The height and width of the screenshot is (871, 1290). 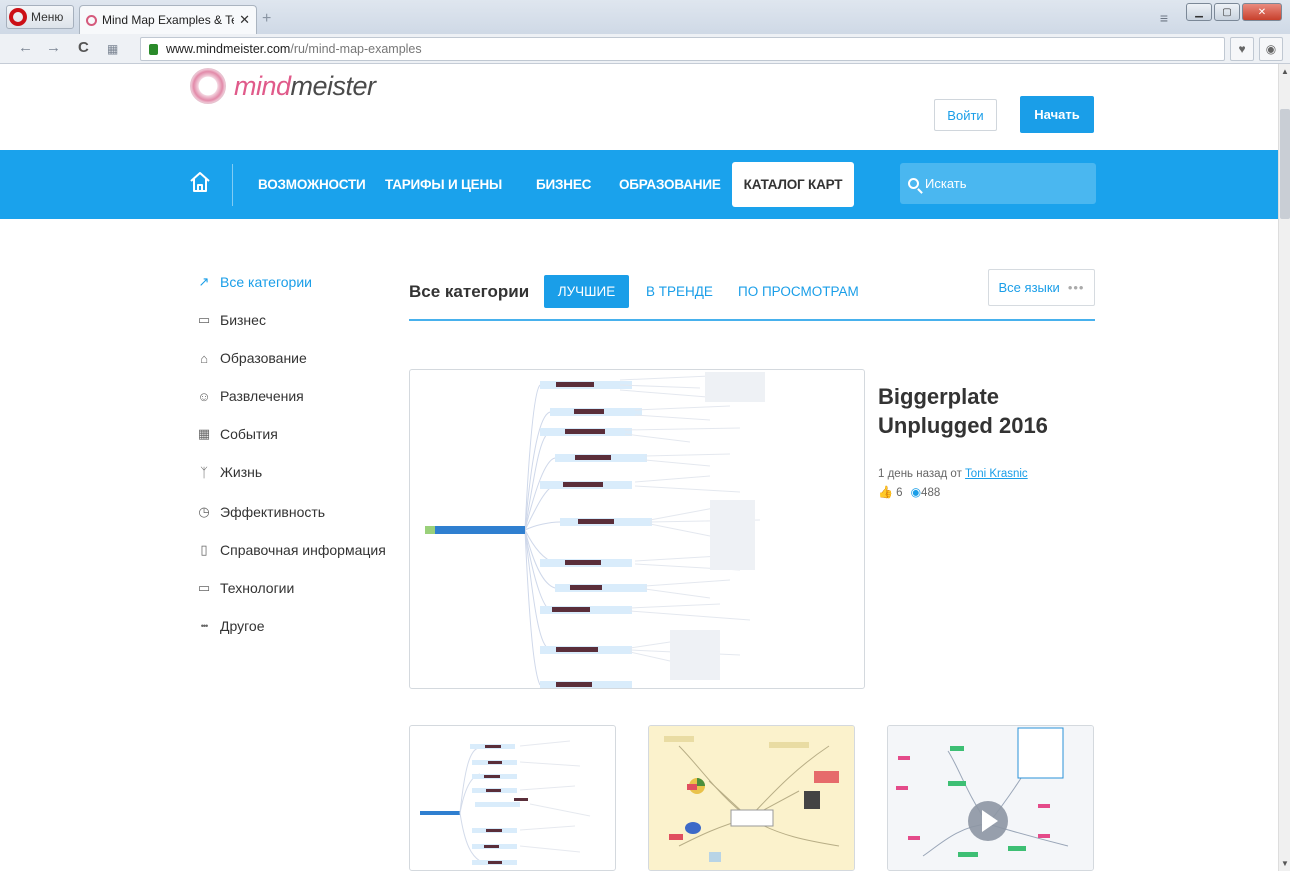 I want to click on address-bar: www.mindmeister.com/ru/mind-map-examples, so click(x=682, y=49).